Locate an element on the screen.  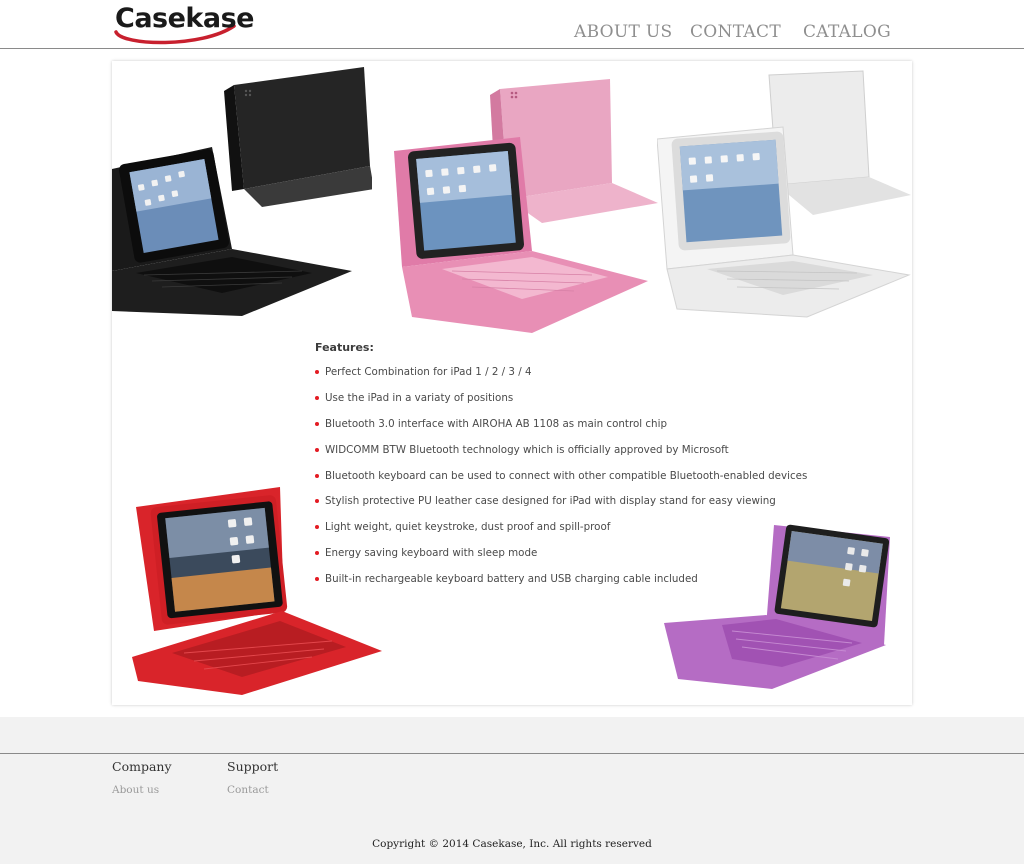
feature-item: Use the iPad in a variaty of positions is located at coordinates (555, 405).